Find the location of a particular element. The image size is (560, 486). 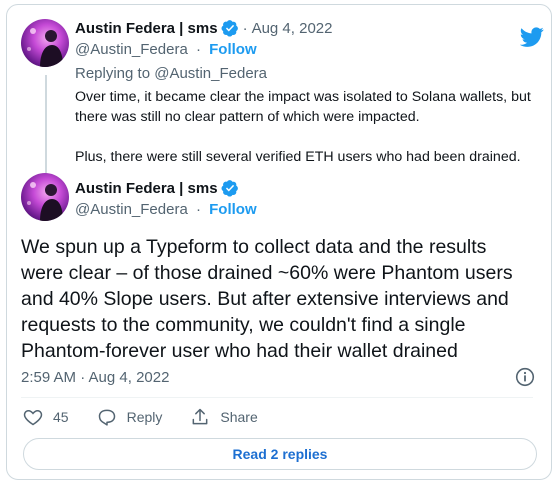

action-bar: 45 Reply Share is located at coordinates (154, 417).